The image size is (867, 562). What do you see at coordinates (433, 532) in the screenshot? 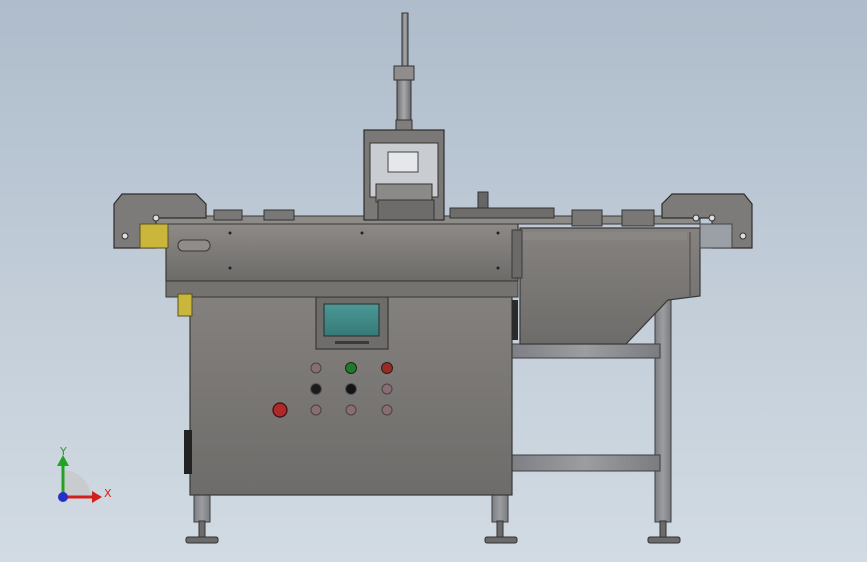
I see `leveling-feet` at bounding box center [433, 532].